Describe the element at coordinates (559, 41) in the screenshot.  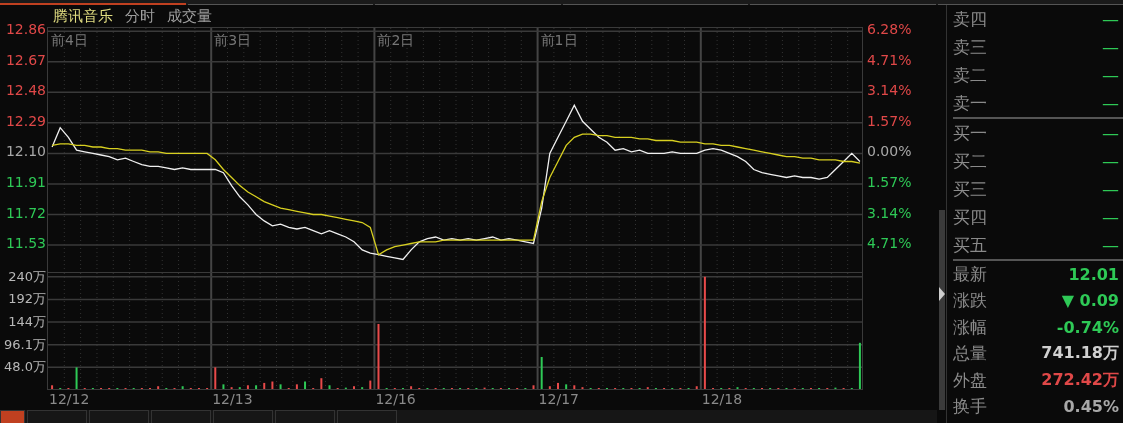
I see `day-label: 前1日` at that location.